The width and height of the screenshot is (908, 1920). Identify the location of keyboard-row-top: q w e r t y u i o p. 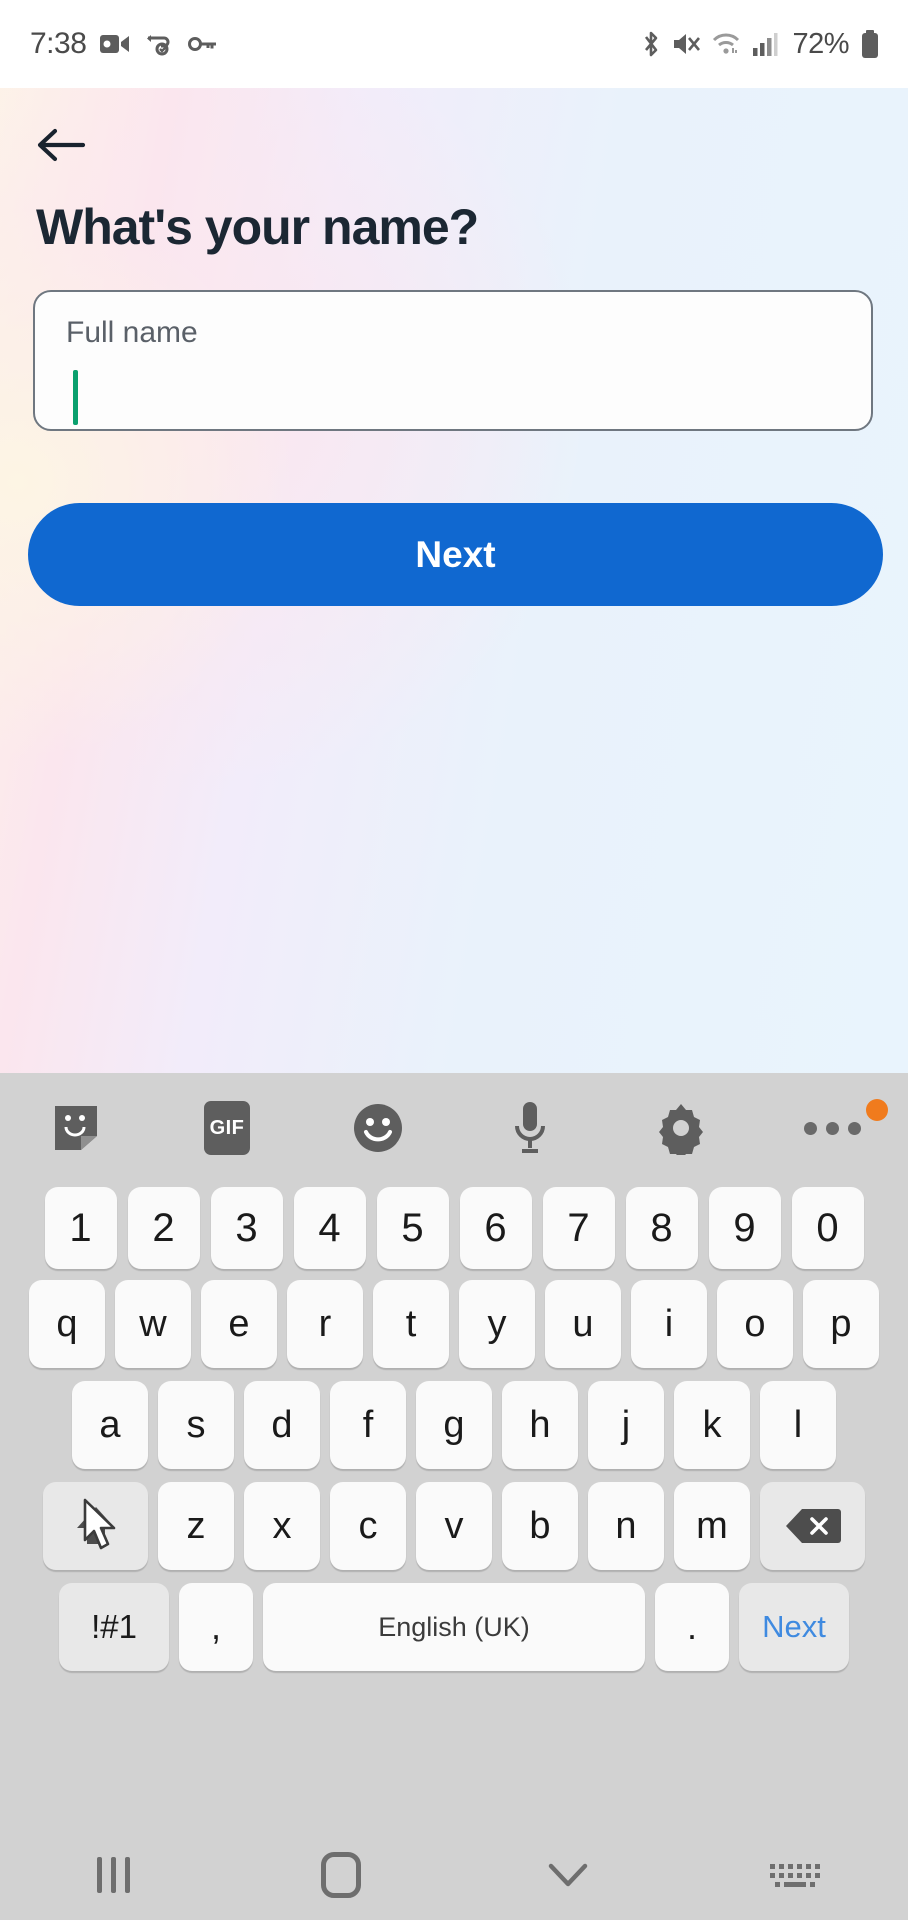
(454, 1324).